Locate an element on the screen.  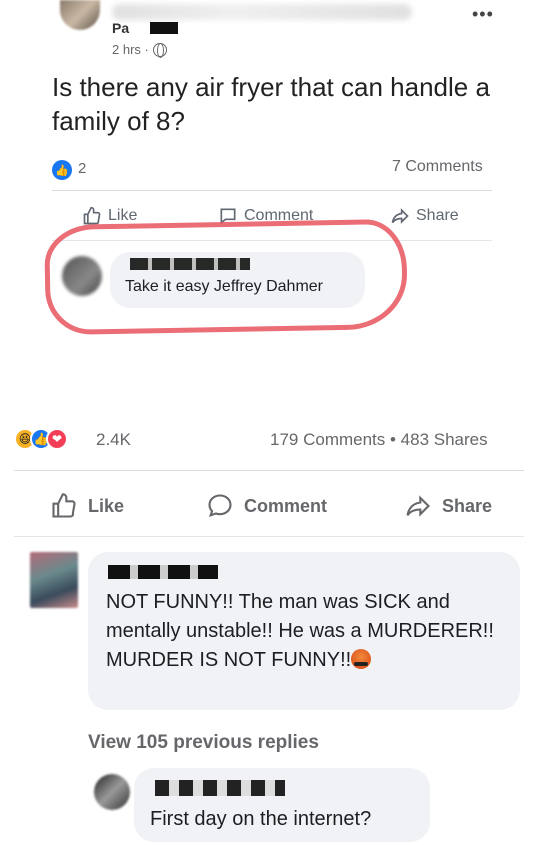
post-timestamp: 2 hrs · is located at coordinates (139, 50).